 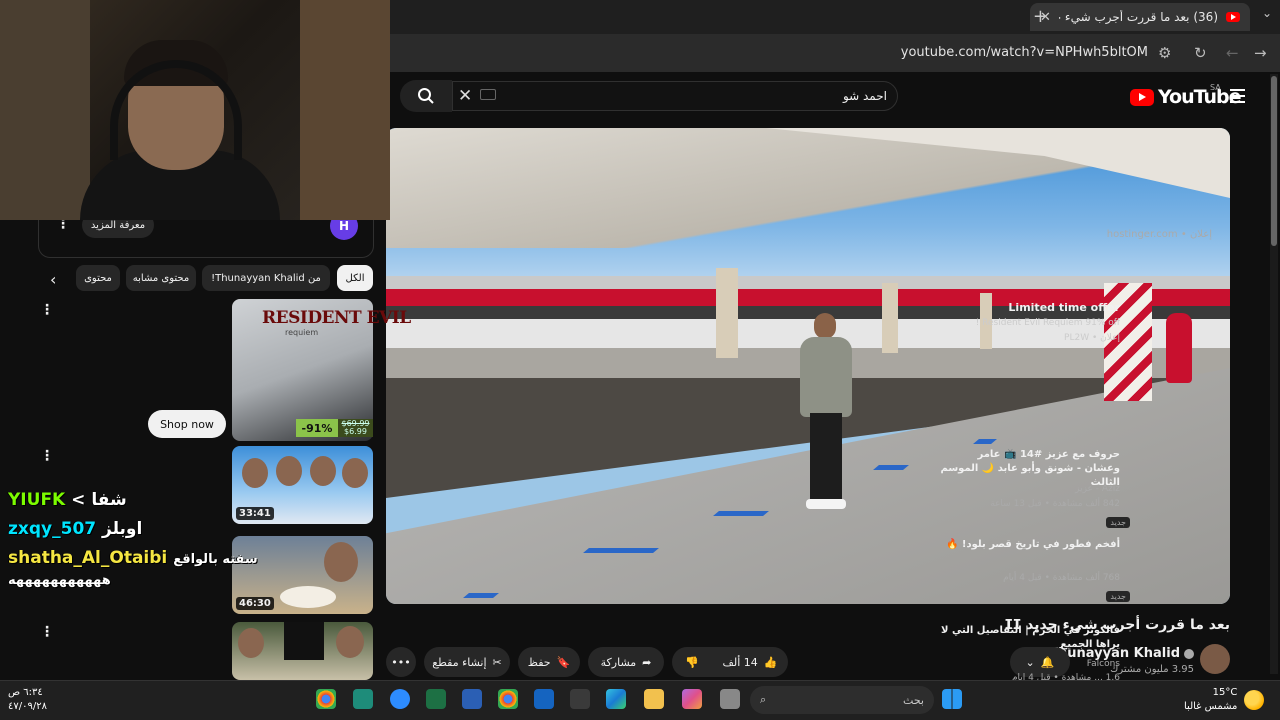 I want to click on discount-badge: -91%, so click(x=317, y=428).